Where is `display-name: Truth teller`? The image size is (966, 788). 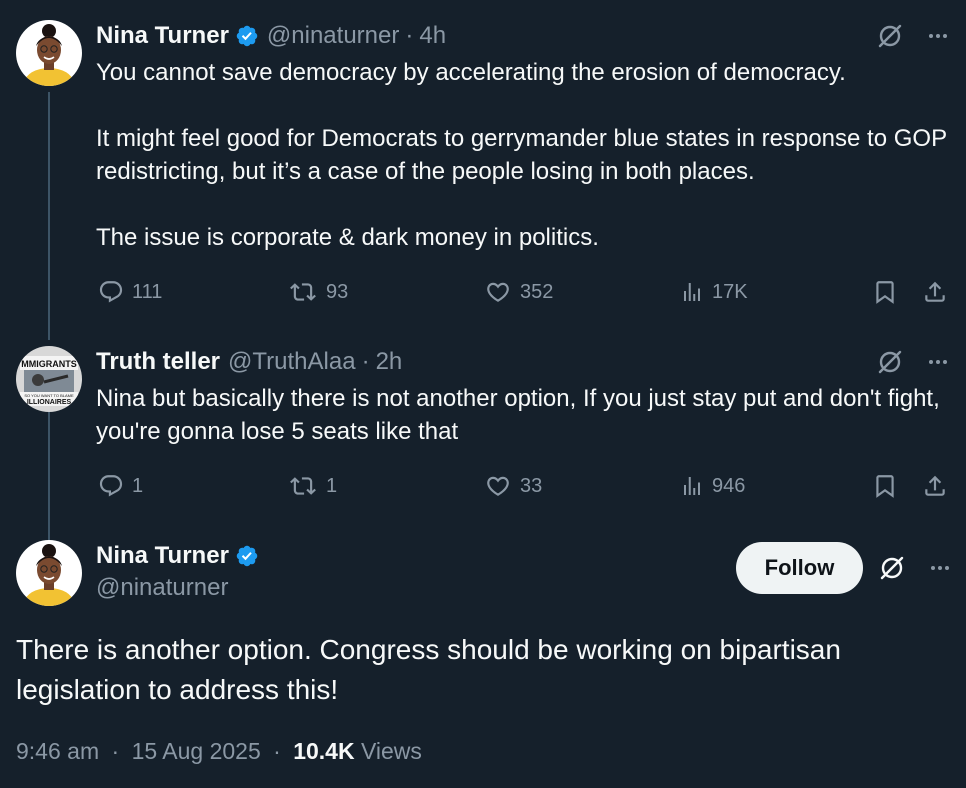
display-name: Truth teller is located at coordinates (158, 362).